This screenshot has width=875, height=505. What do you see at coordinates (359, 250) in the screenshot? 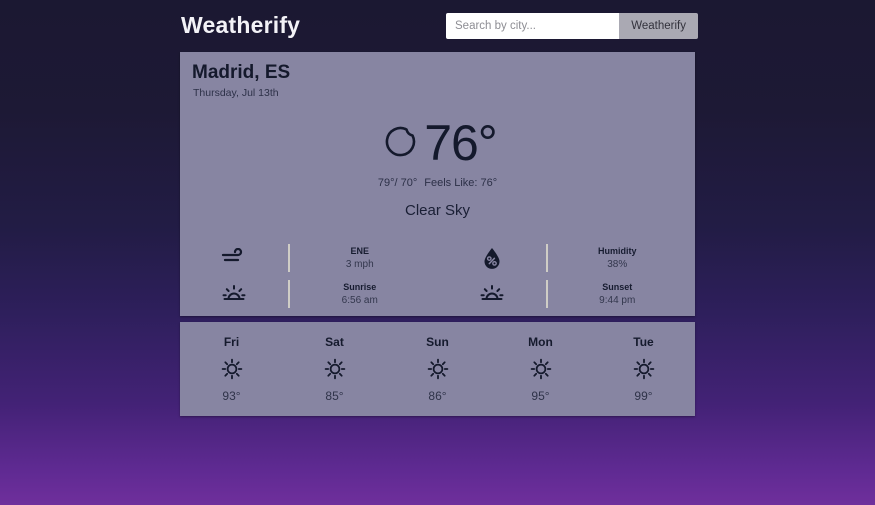
I see `wind-direction-label: ENE` at bounding box center [359, 250].